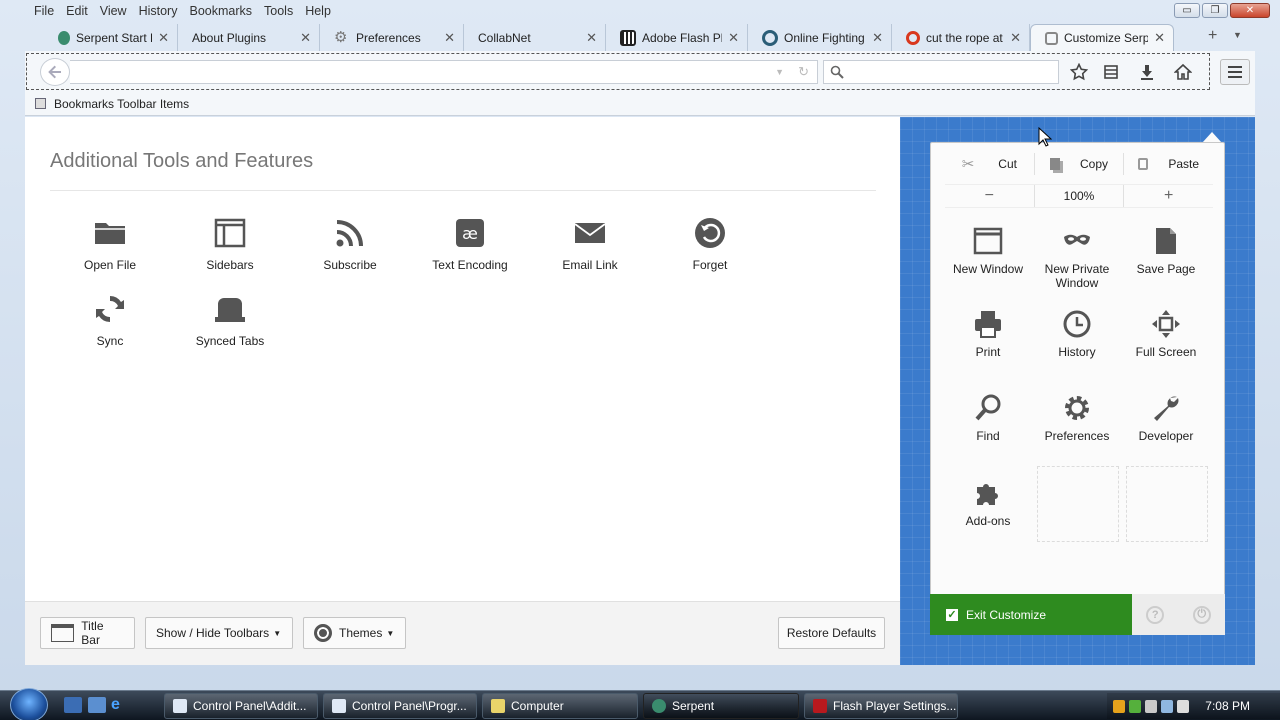 This screenshot has width=1280, height=720. Describe the element at coordinates (941, 72) in the screenshot. I see `search-input` at that location.